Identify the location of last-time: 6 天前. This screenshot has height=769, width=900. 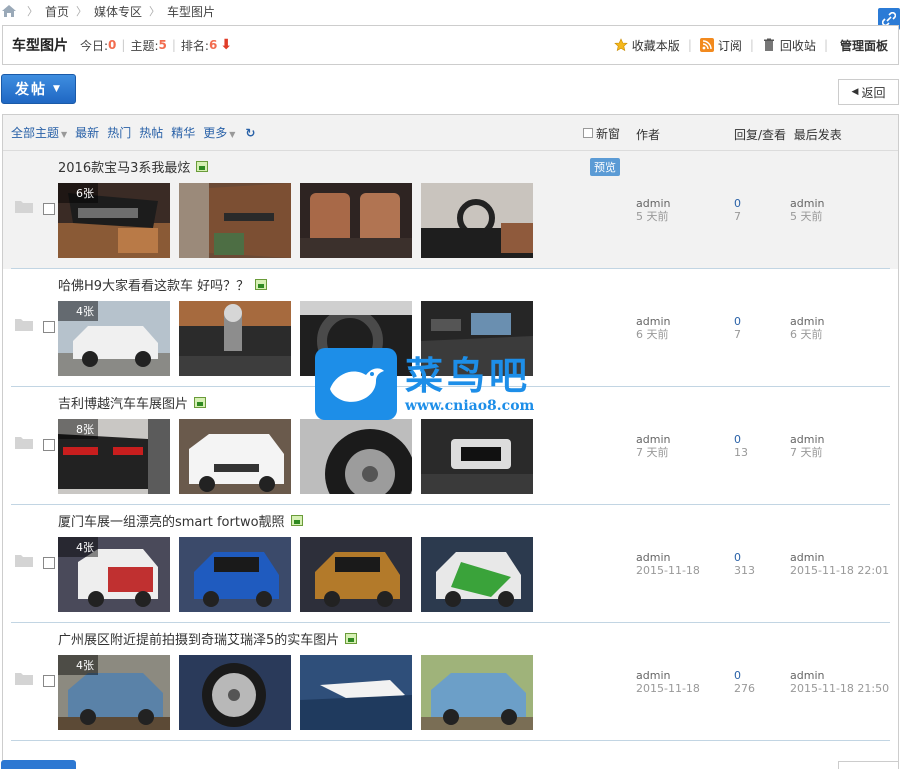
(807, 334).